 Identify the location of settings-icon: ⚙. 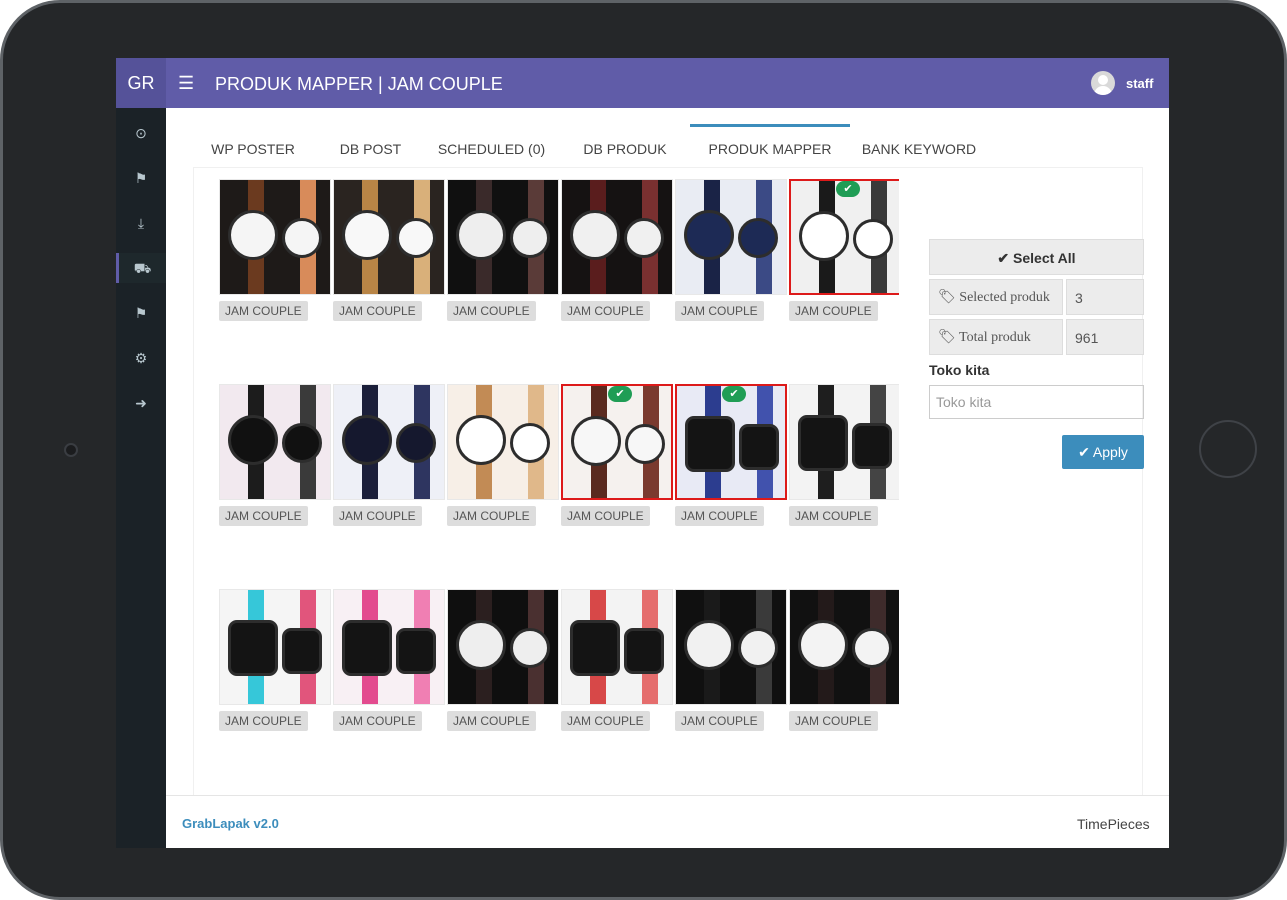
(141, 358).